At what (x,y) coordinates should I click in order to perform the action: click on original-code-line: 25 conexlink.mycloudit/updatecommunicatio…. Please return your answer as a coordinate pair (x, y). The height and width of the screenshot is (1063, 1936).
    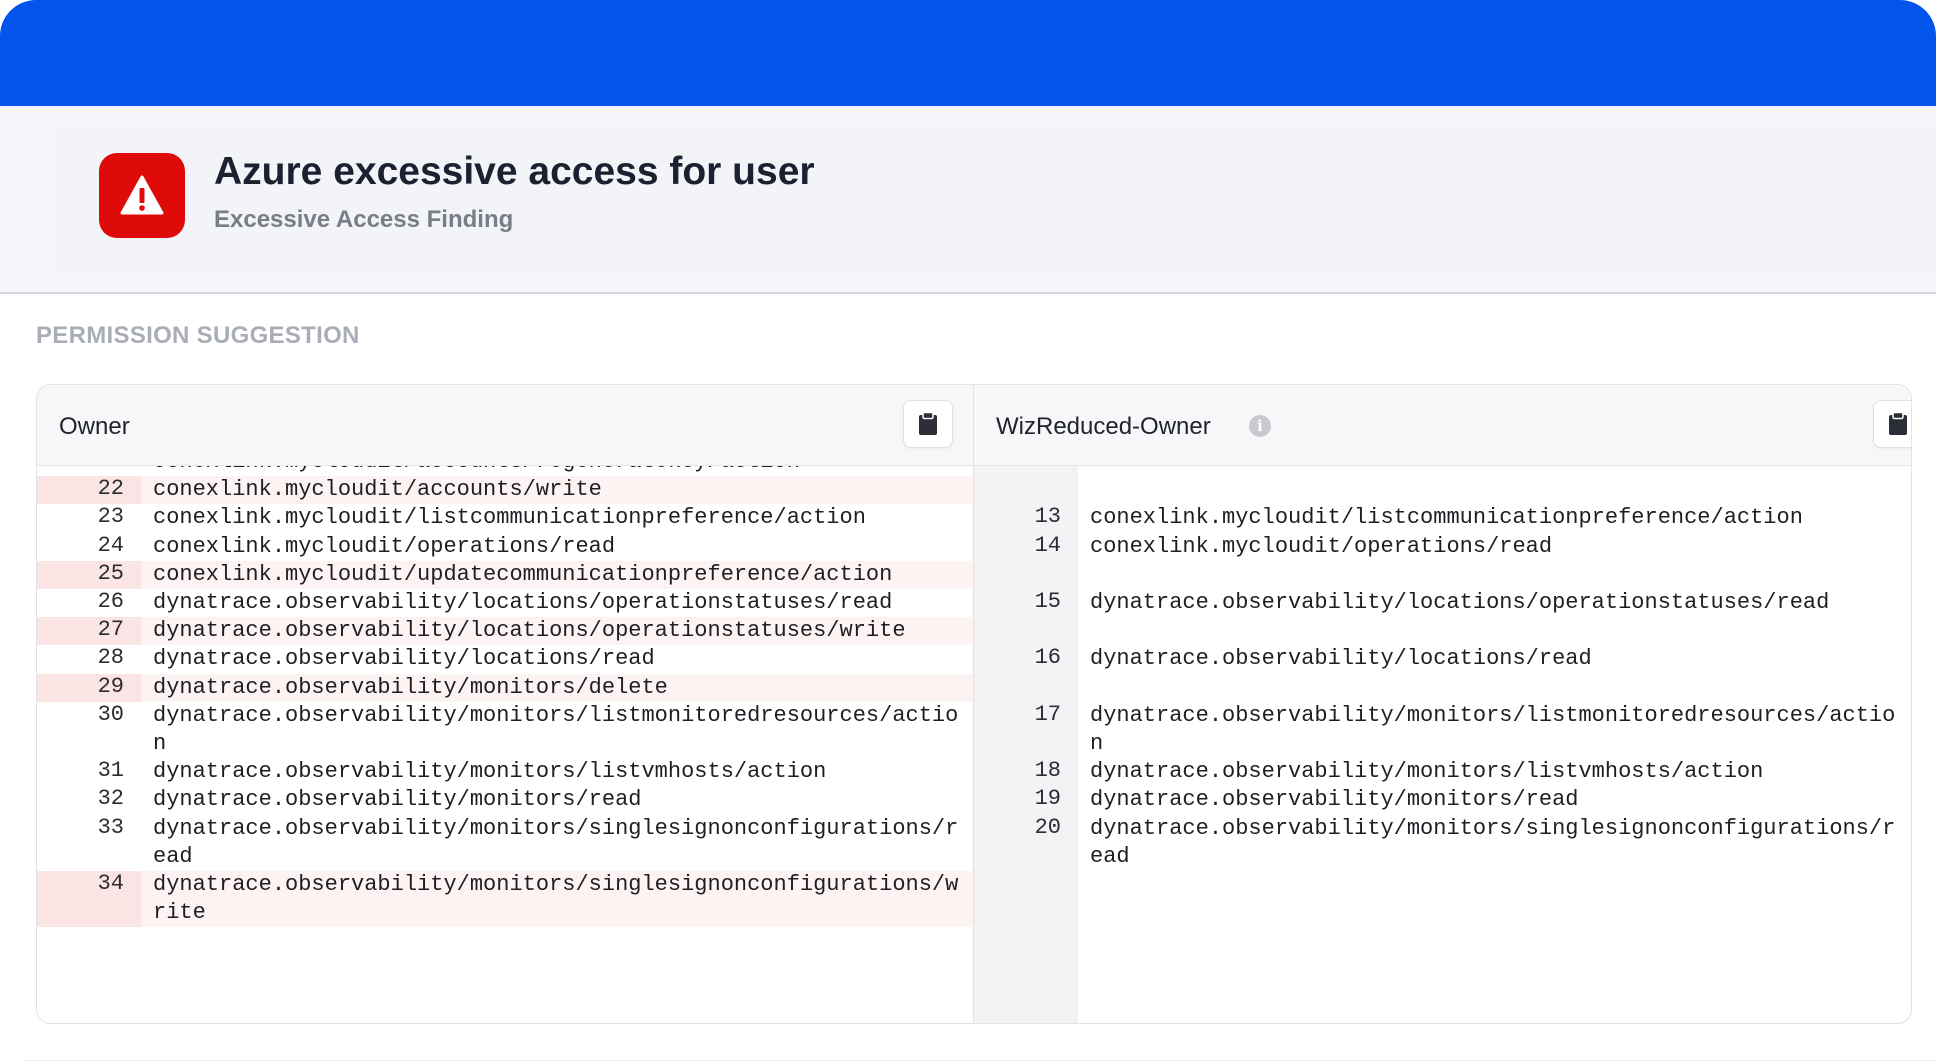
    Looking at the image, I should click on (505, 575).